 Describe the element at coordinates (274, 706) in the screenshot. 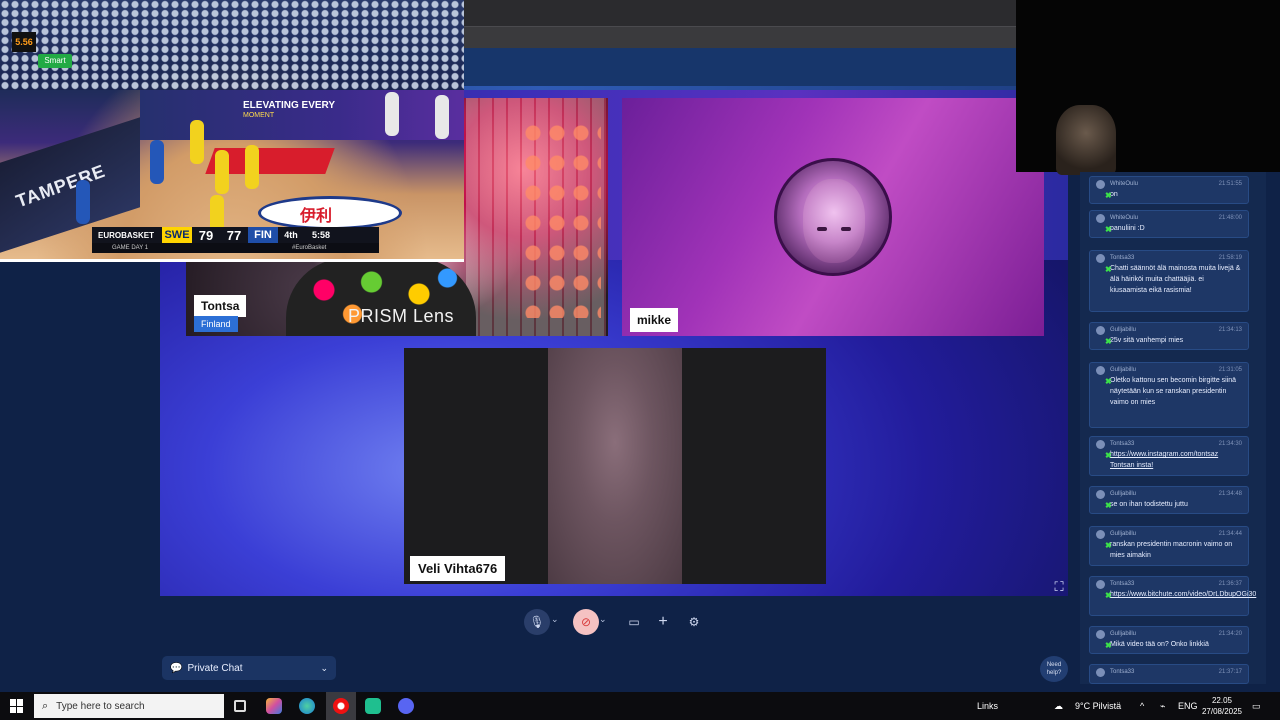

I see `copilot-icon` at that location.